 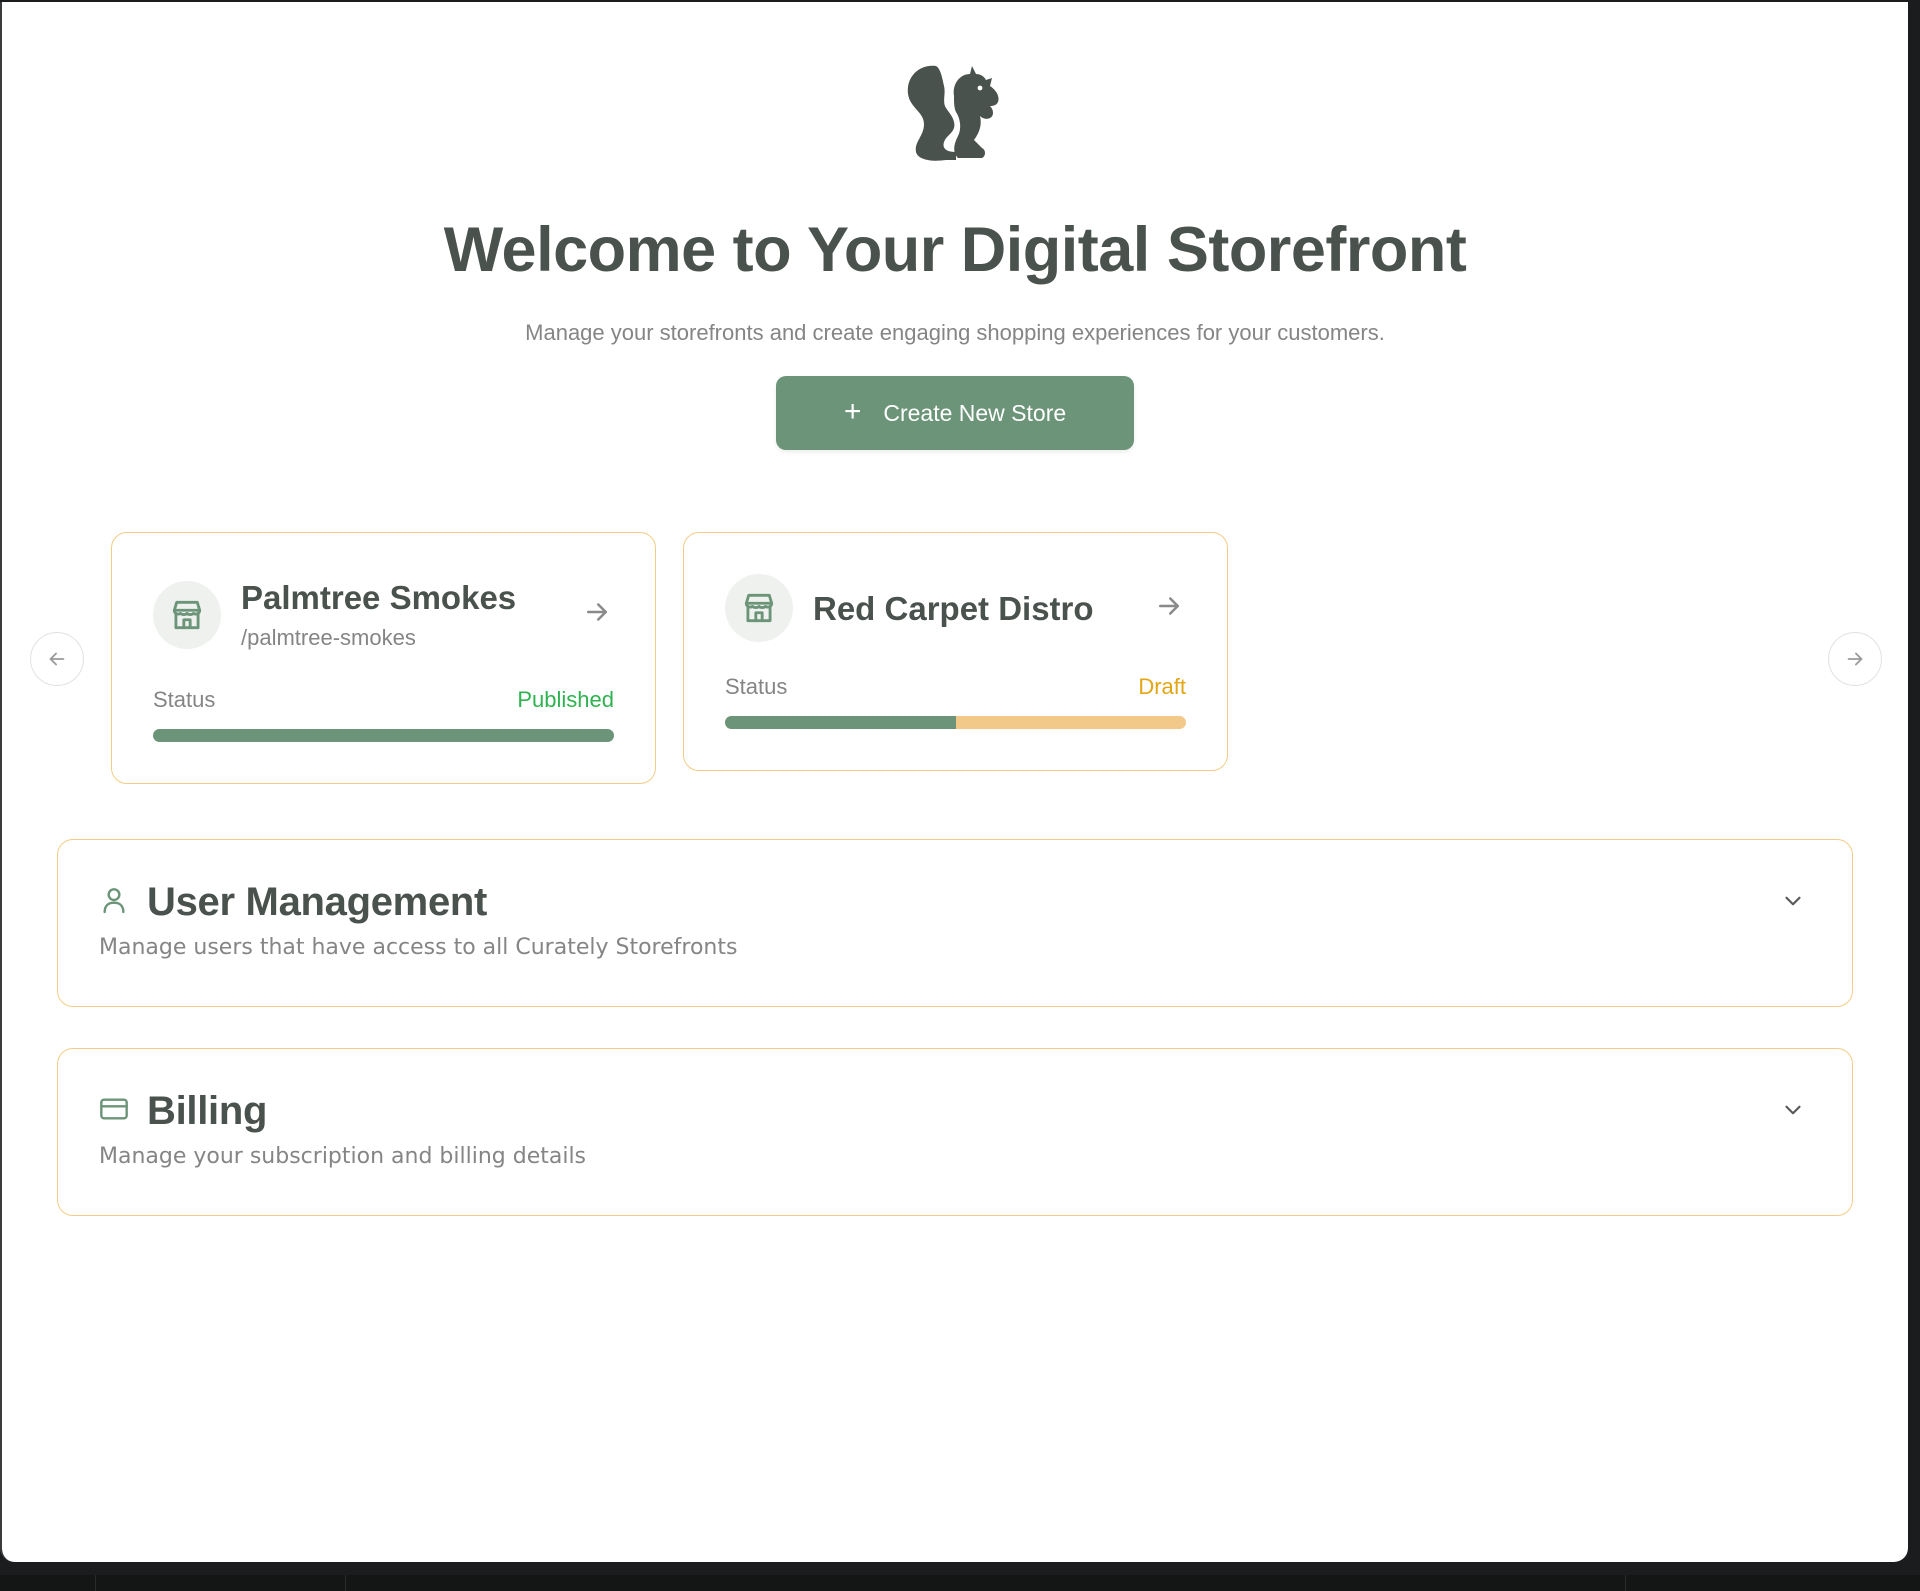 I want to click on create-new-store-button: + Create New Store, so click(x=955, y=413).